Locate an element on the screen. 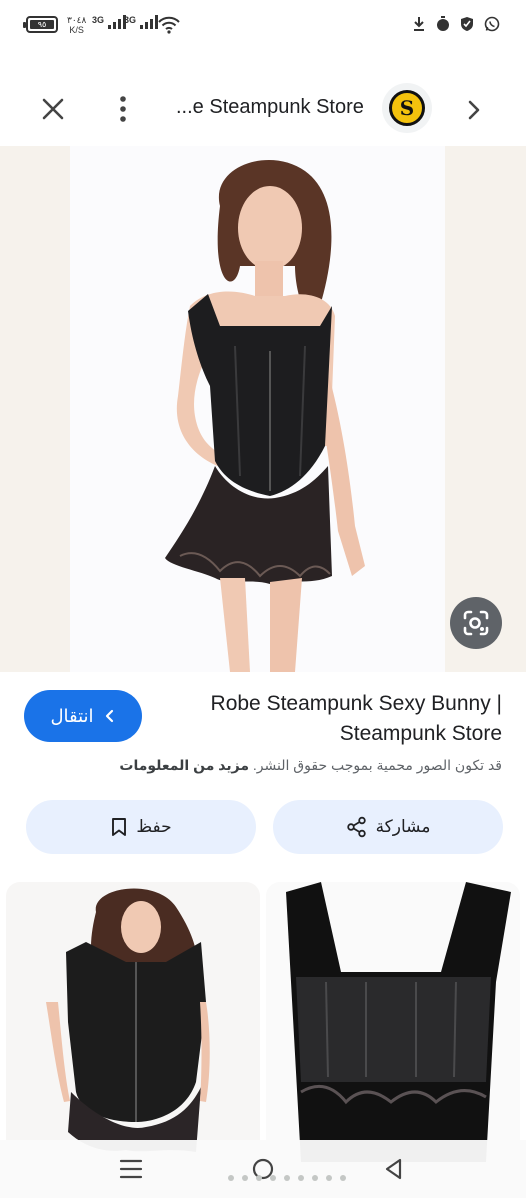 This screenshot has width=526, height=1198. source-logo-letter: S is located at coordinates (407, 108).